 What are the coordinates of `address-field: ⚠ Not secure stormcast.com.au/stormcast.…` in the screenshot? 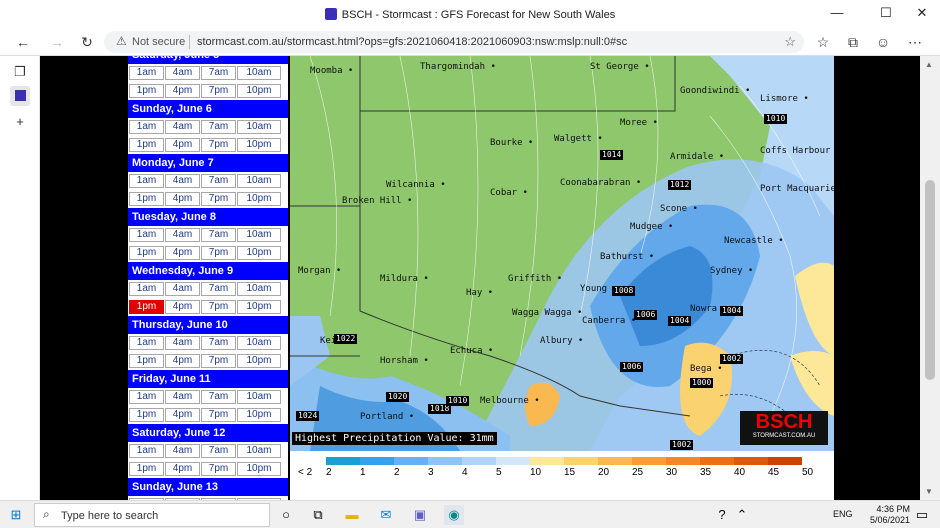 It's located at (454, 42).